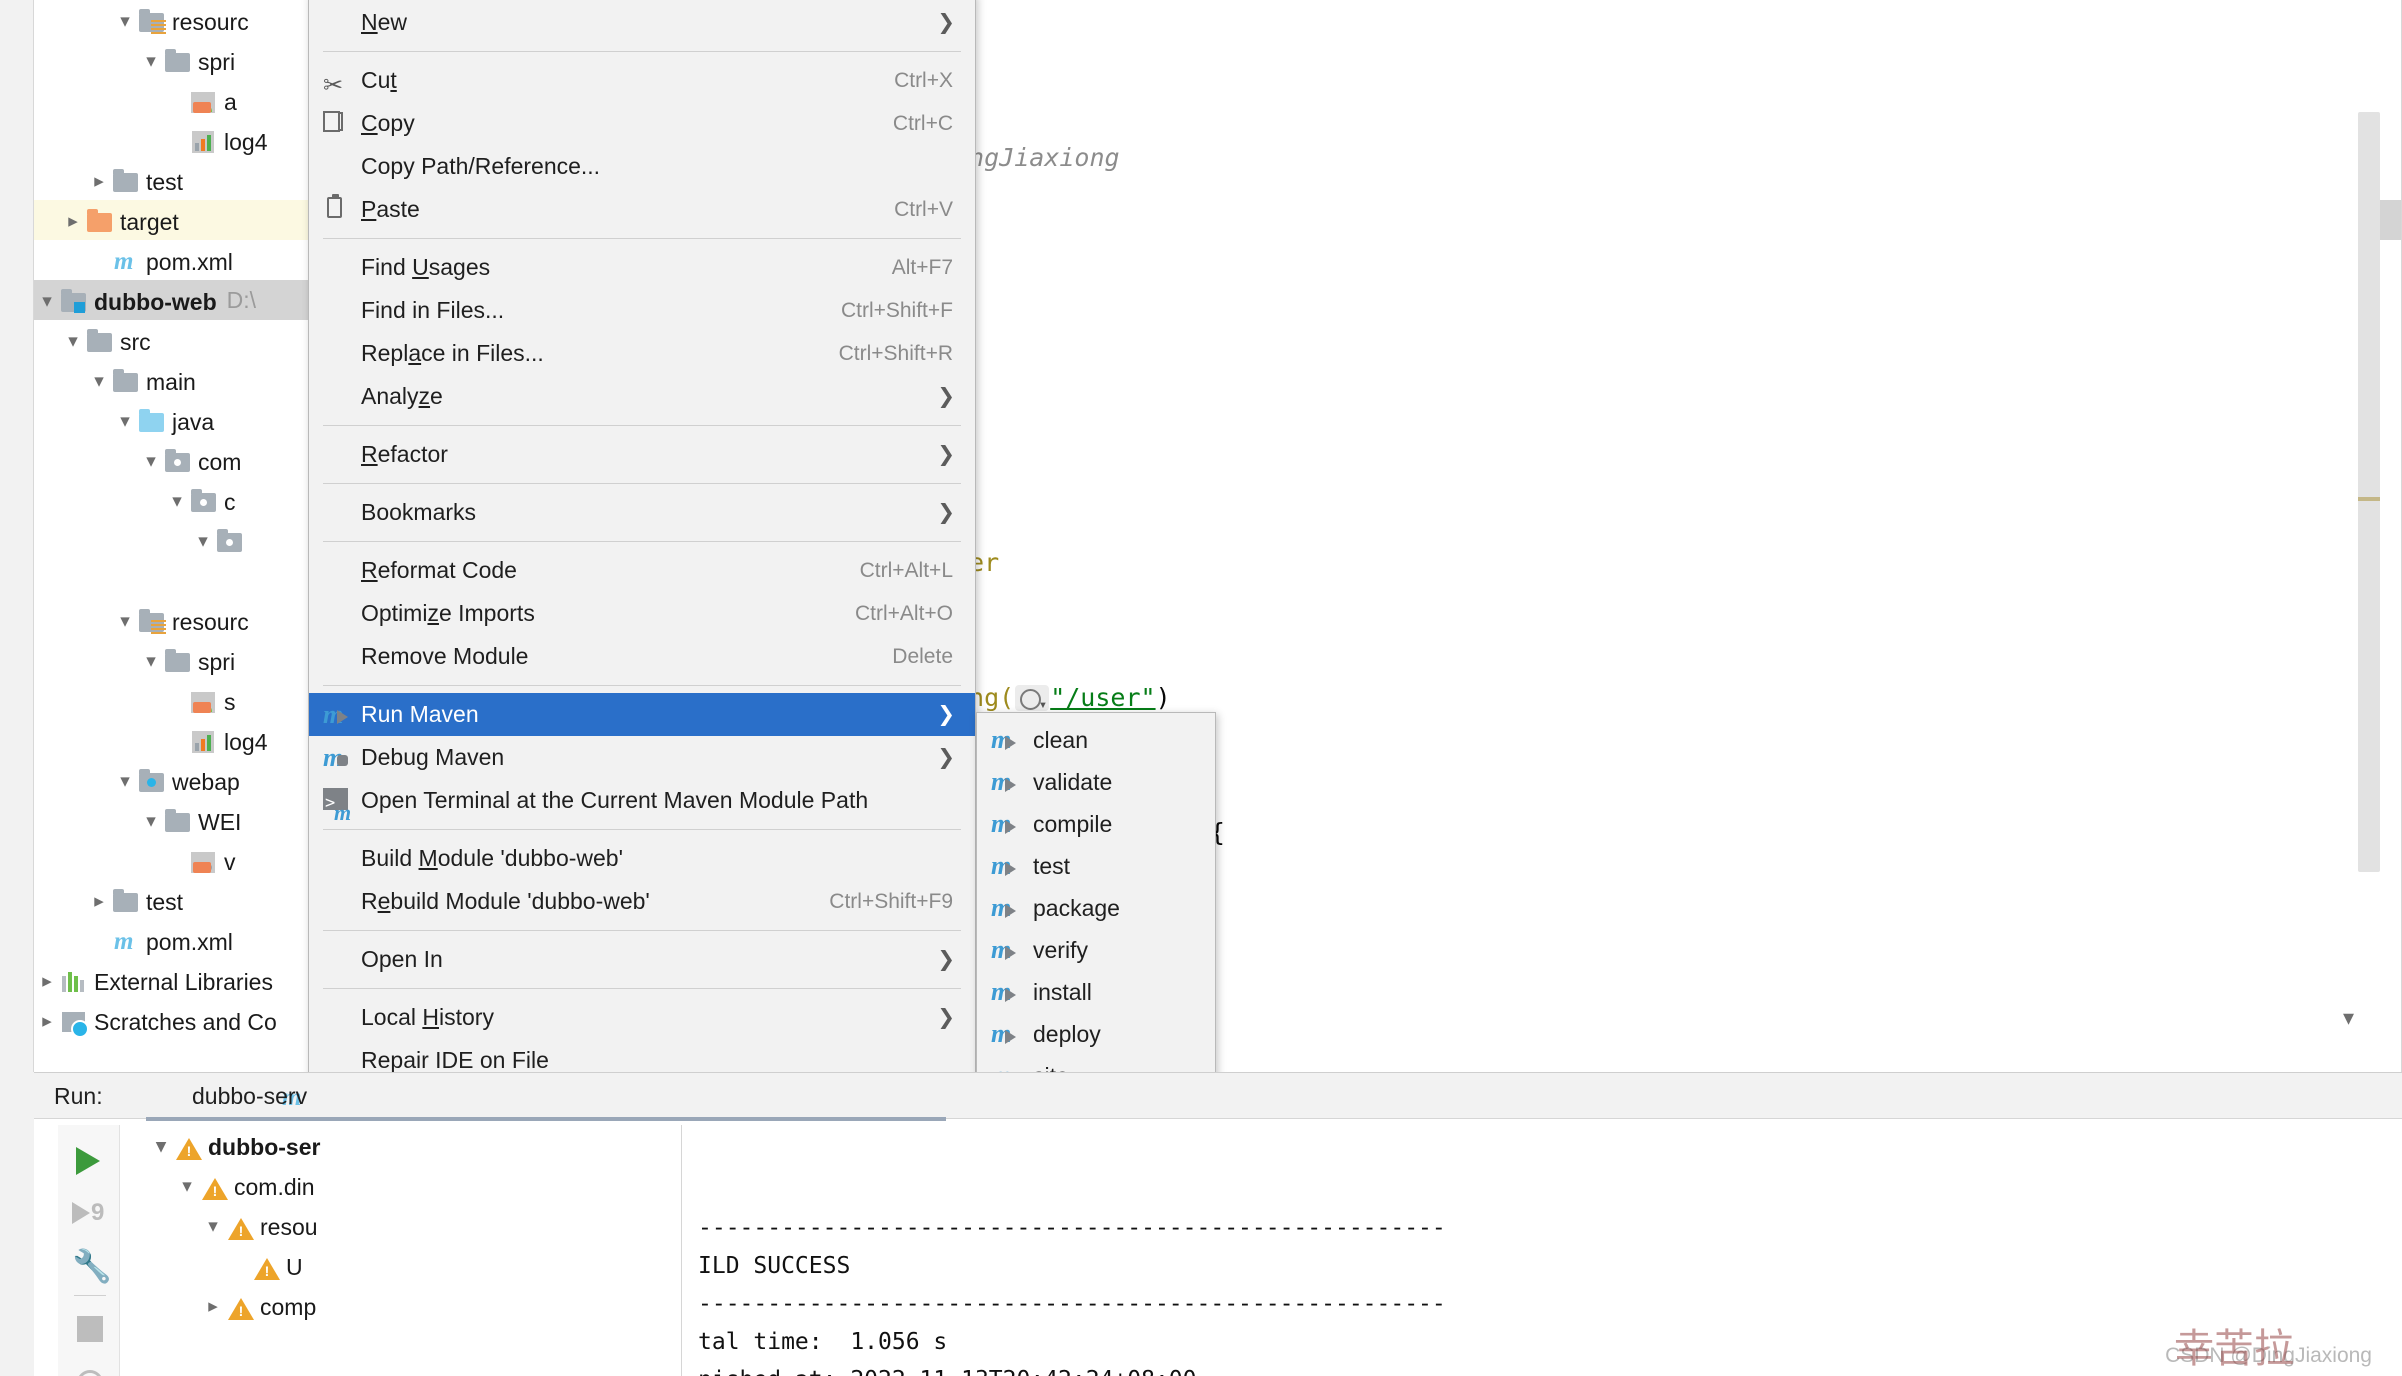 Image resolution: width=2402 pixels, height=1376 pixels. What do you see at coordinates (1096, 950) in the screenshot?
I see `maven-goal-verify: verify` at bounding box center [1096, 950].